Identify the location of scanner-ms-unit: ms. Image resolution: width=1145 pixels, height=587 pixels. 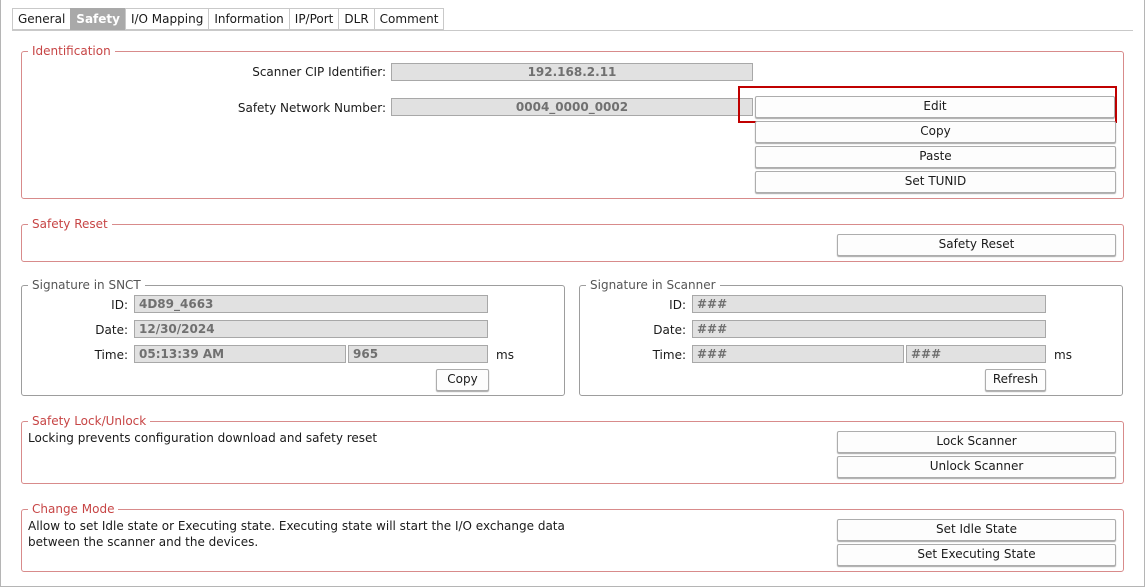
(1063, 355).